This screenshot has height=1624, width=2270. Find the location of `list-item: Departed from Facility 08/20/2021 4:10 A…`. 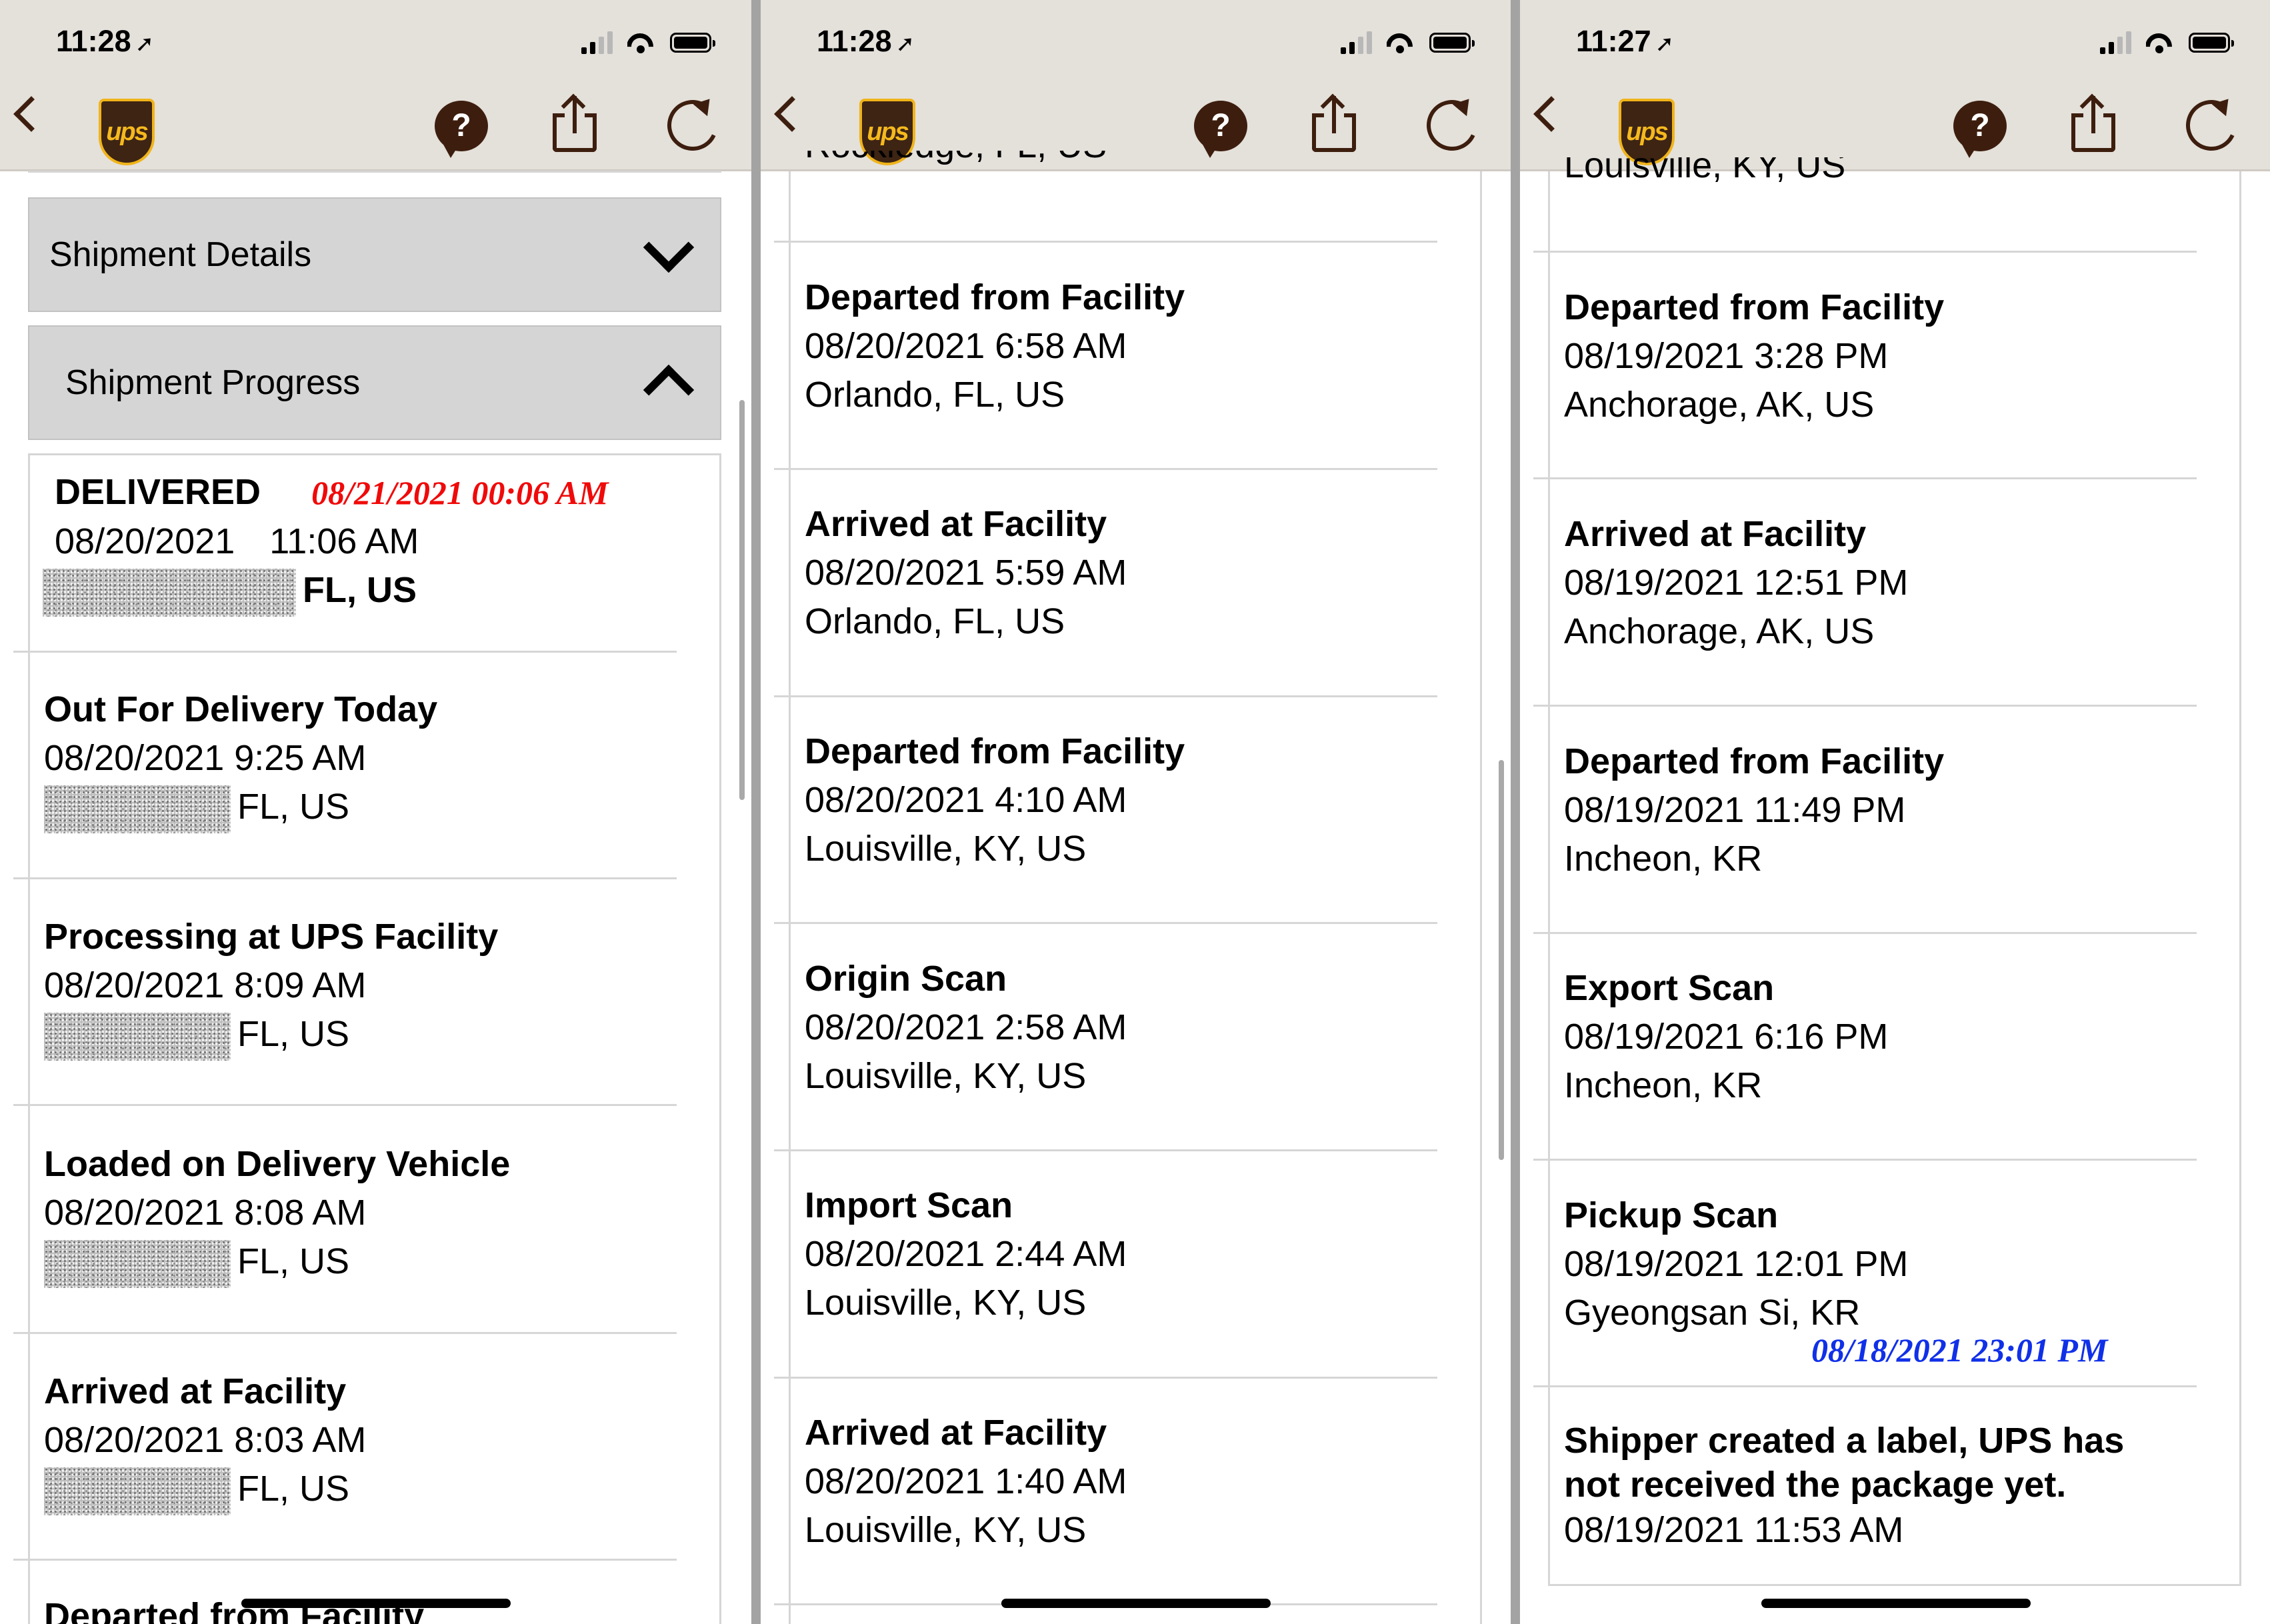

list-item: Departed from Facility 08/20/2021 4:10 A… is located at coordinates (995, 800).